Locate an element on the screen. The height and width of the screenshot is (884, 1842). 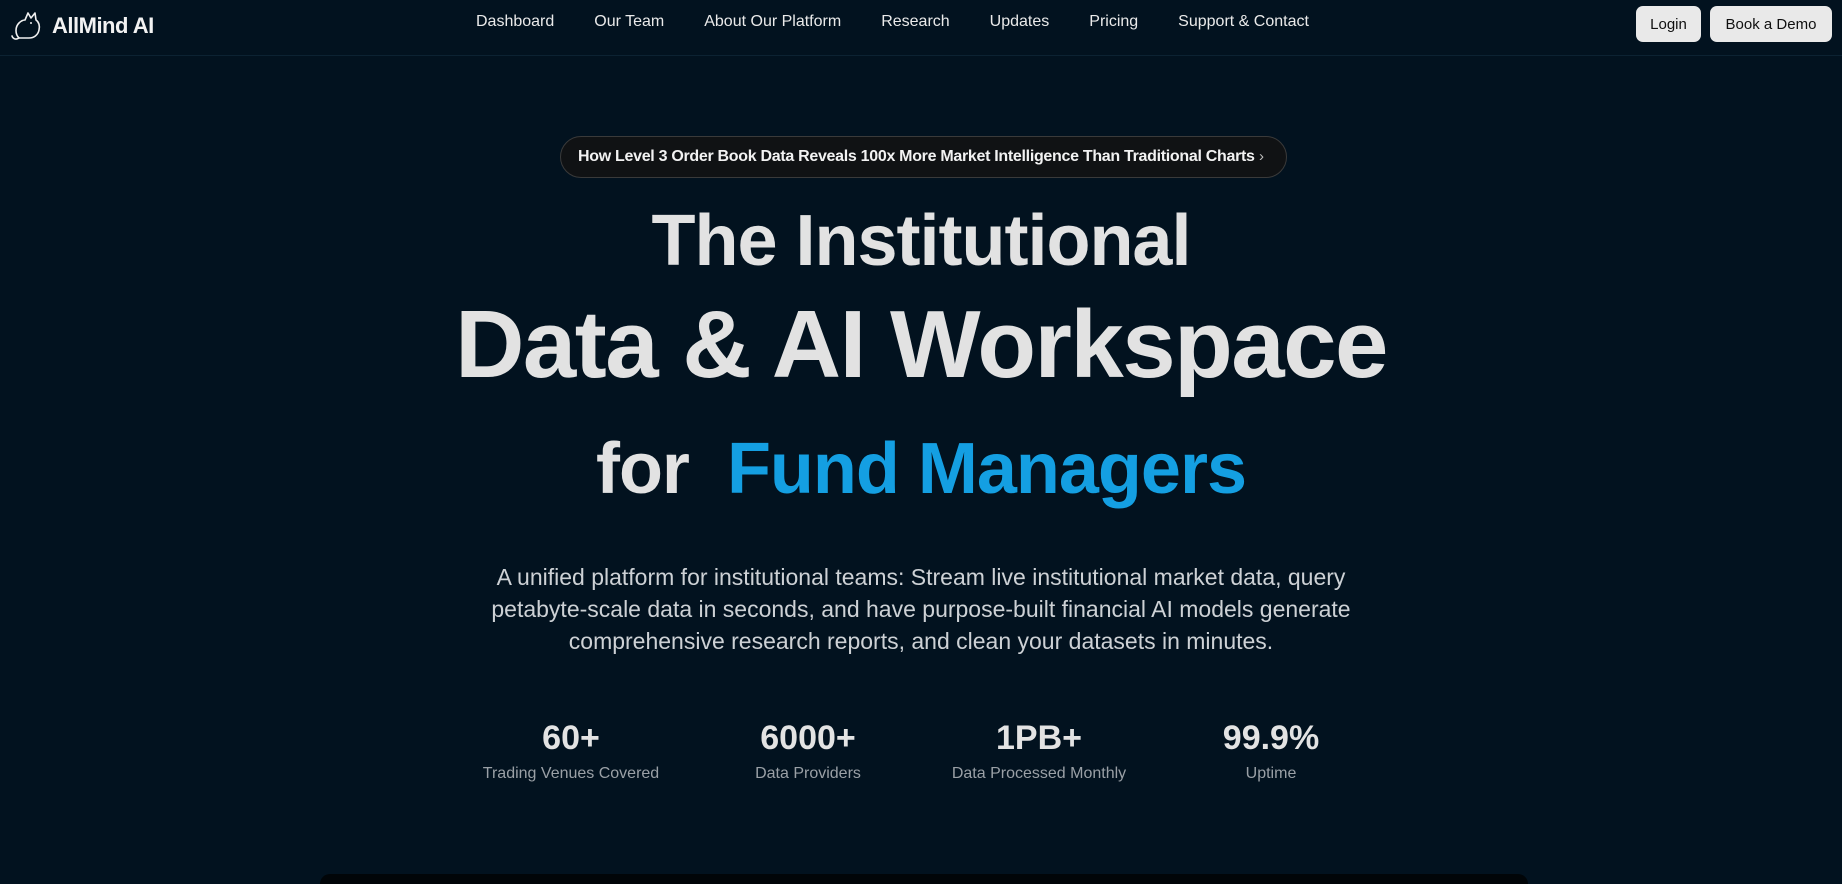
hero-title-accent: Fund Managers is located at coordinates (986, 469).